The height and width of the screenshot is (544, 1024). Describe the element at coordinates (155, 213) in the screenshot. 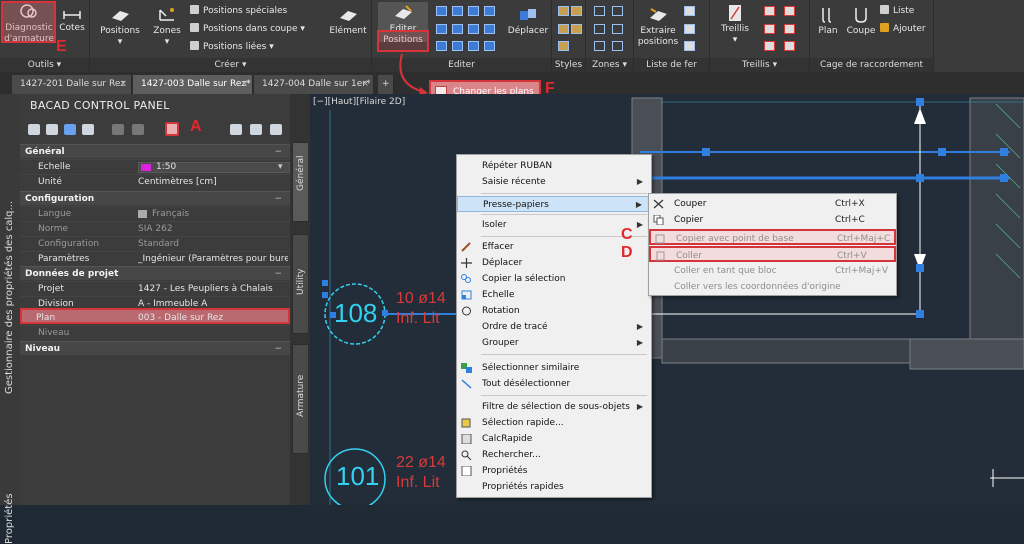

I see `row-langue: Langue Français` at that location.